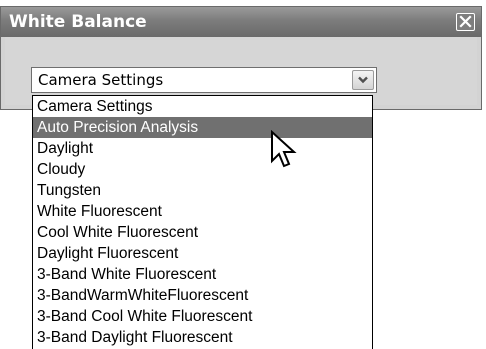  What do you see at coordinates (285, 152) in the screenshot?
I see `mouse-pointer-icon` at bounding box center [285, 152].